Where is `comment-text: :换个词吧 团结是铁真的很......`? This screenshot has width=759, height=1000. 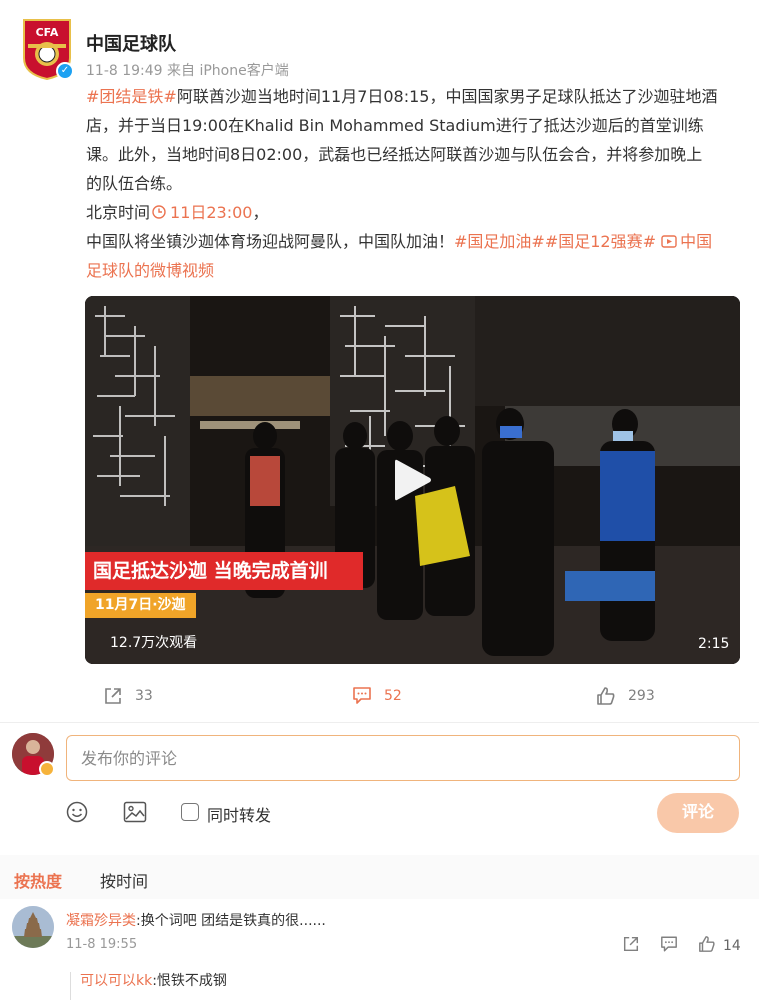
comment-text: :换个词吧 团结是铁真的很...... is located at coordinates (231, 921).